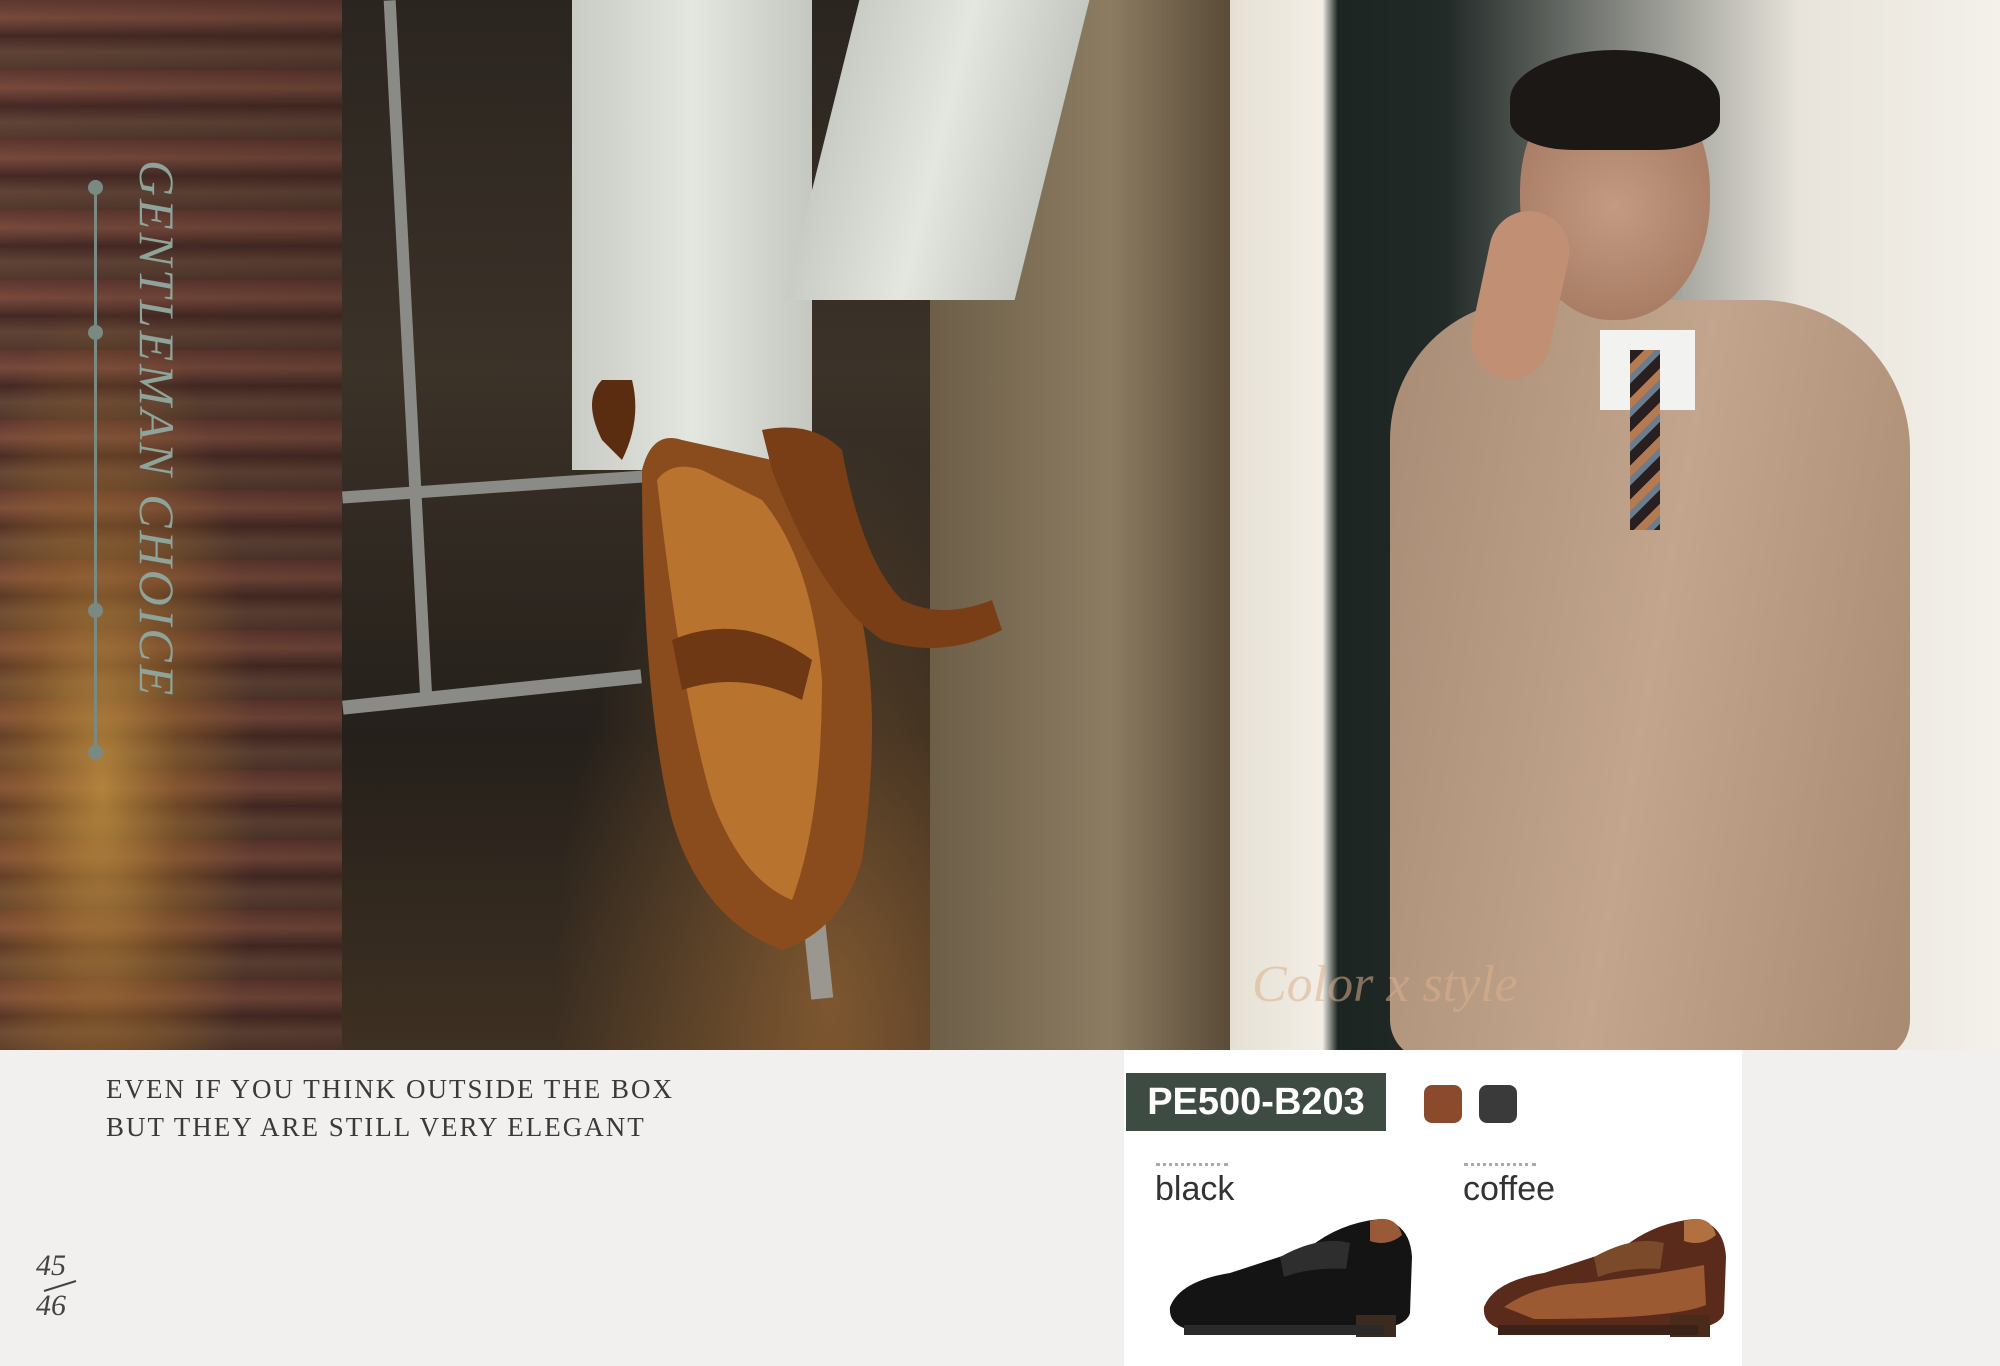 This screenshot has width=2000, height=1366. Describe the element at coordinates (1256, 1102) in the screenshot. I see `product-code-badge: PE500-B203` at that location.